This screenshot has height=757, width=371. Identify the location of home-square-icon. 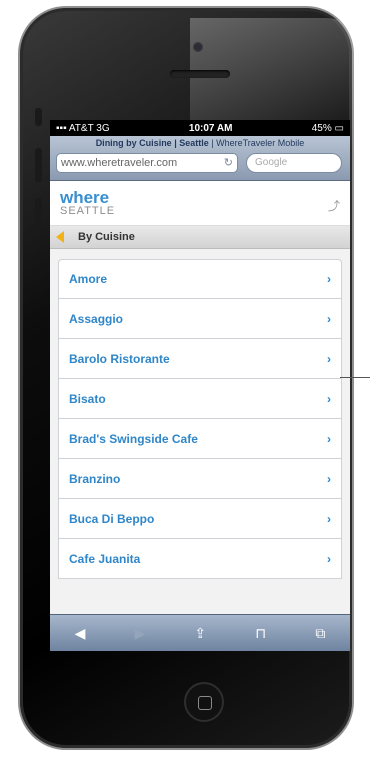
(205, 703).